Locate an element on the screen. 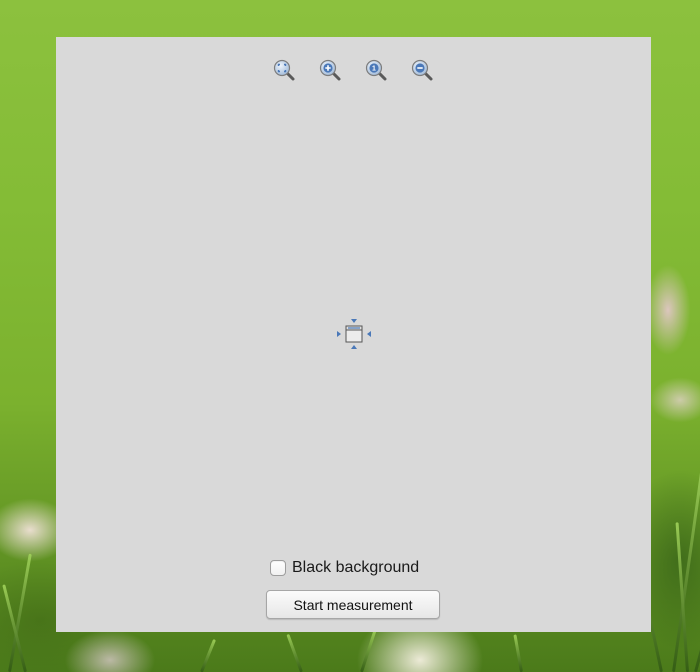 Image resolution: width=700 pixels, height=672 pixels. zoom-out-icon is located at coordinates (422, 70).